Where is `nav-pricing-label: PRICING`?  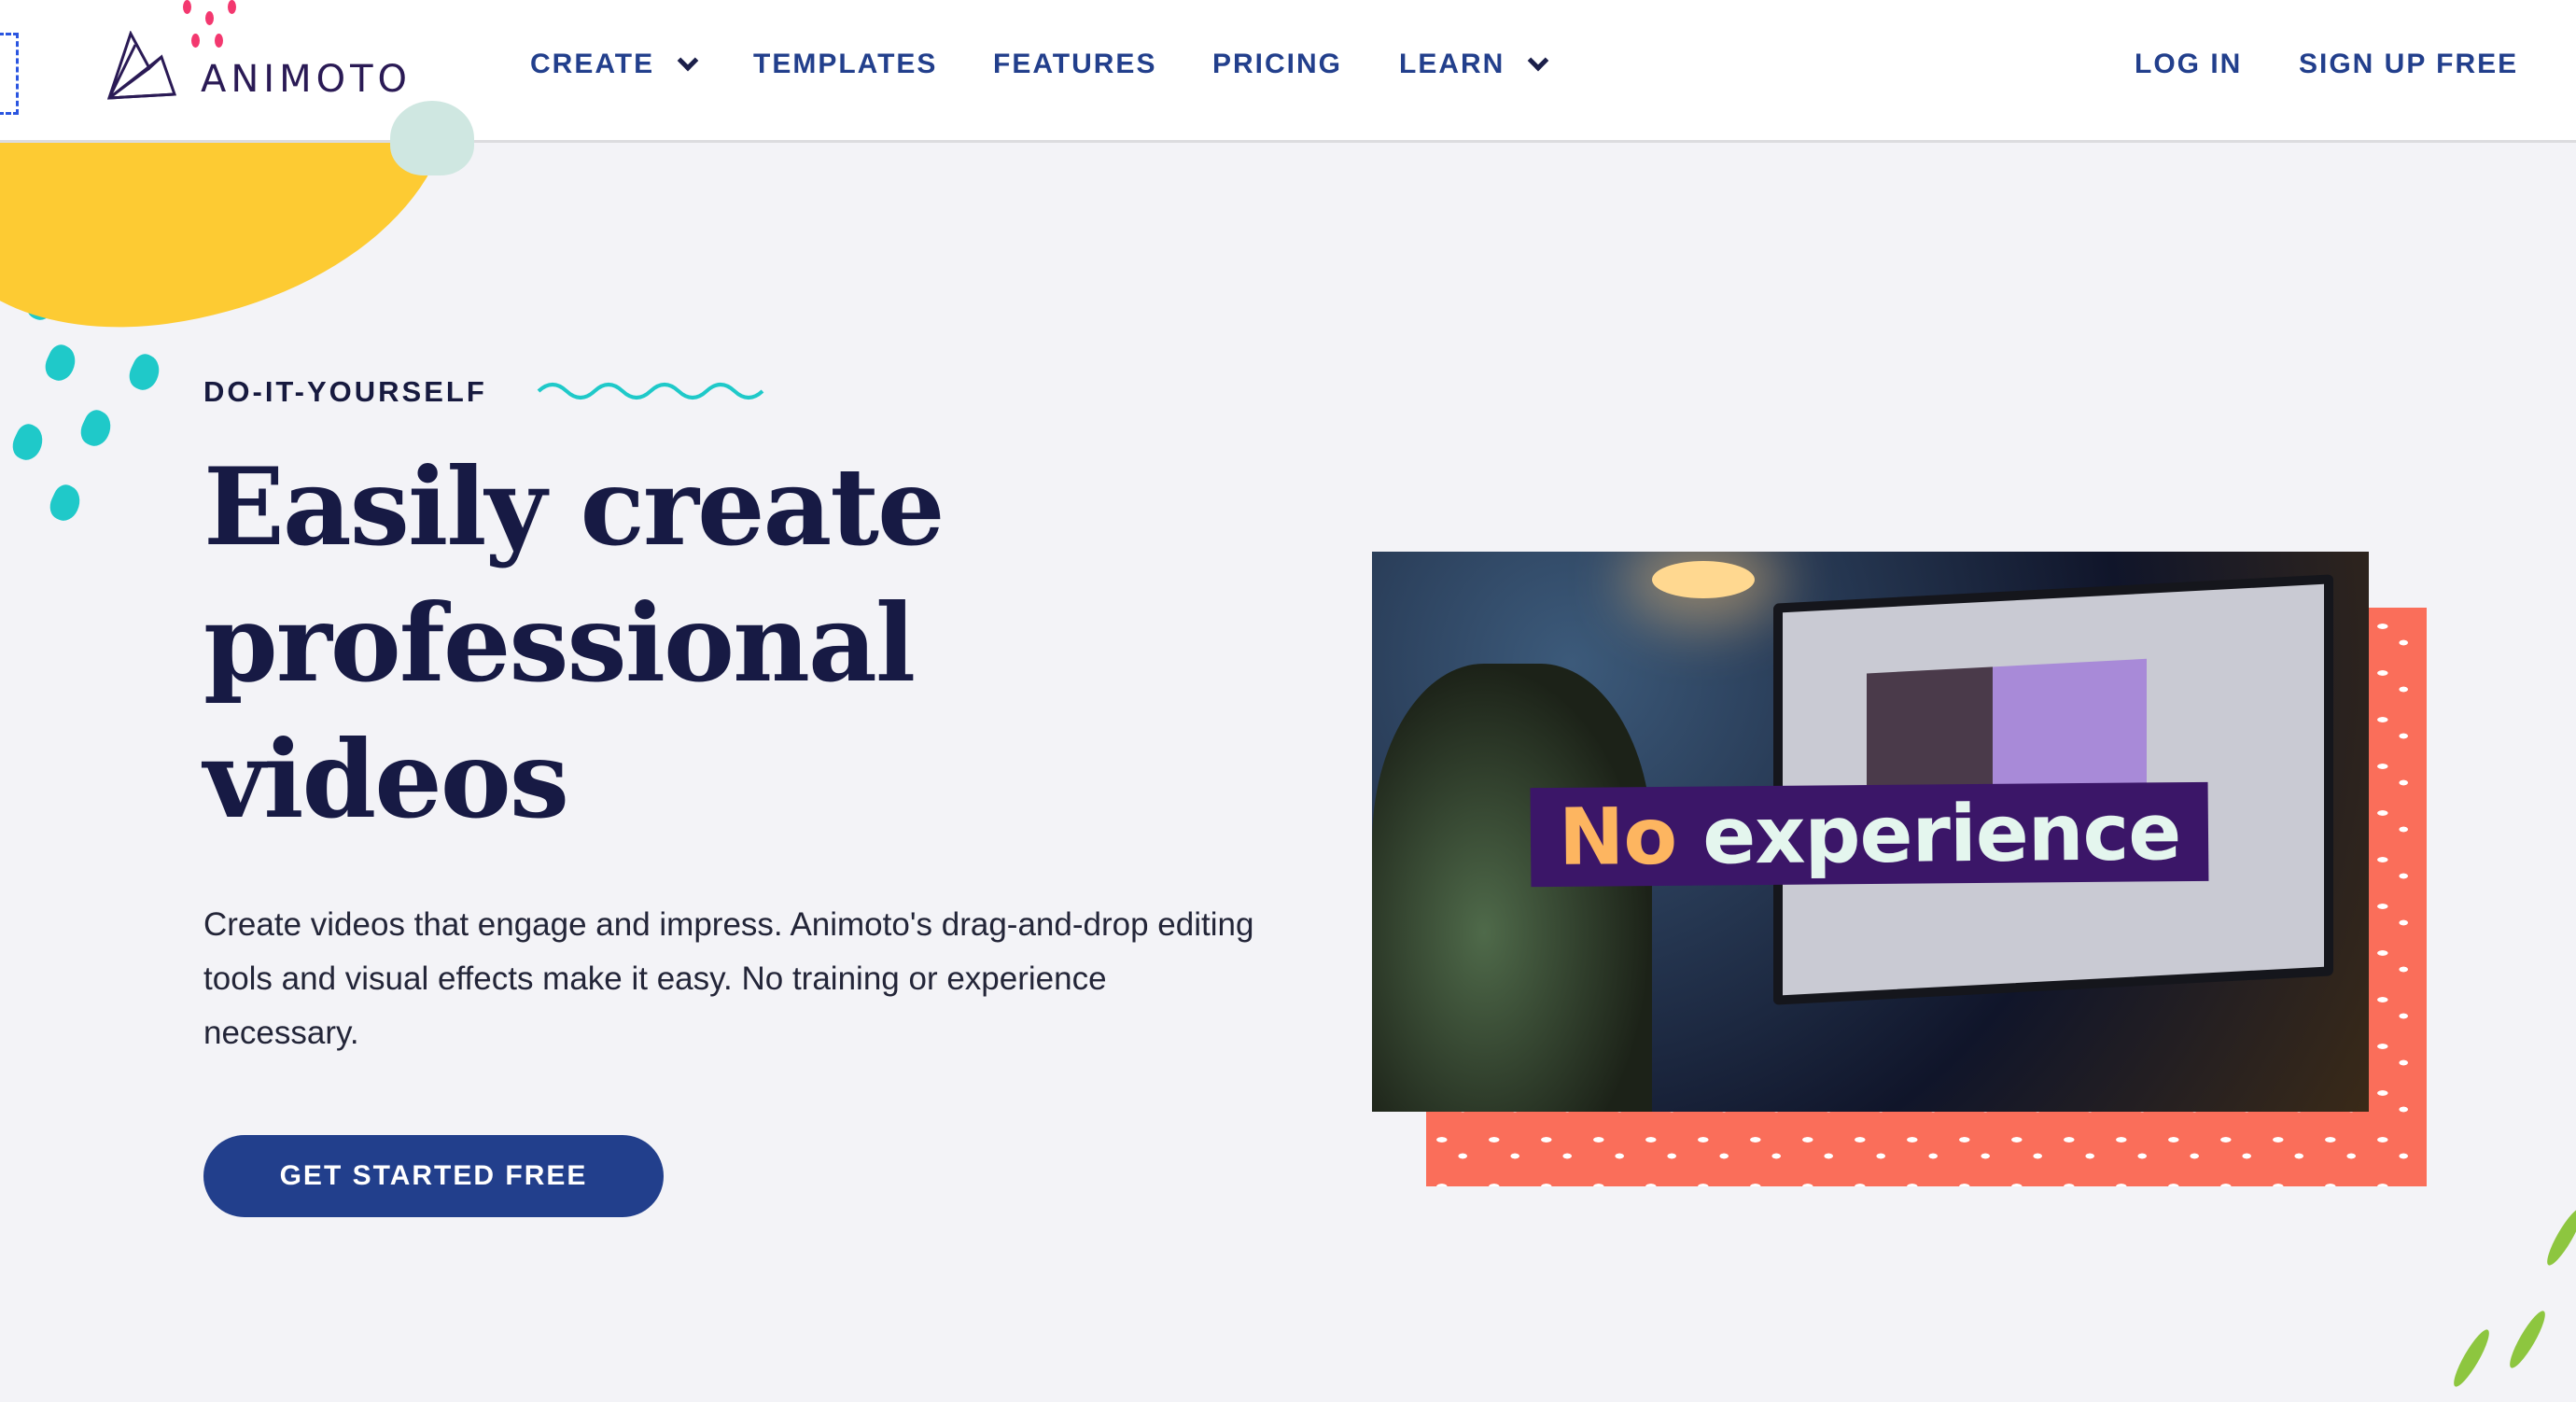 nav-pricing-label: PRICING is located at coordinates (1277, 64).